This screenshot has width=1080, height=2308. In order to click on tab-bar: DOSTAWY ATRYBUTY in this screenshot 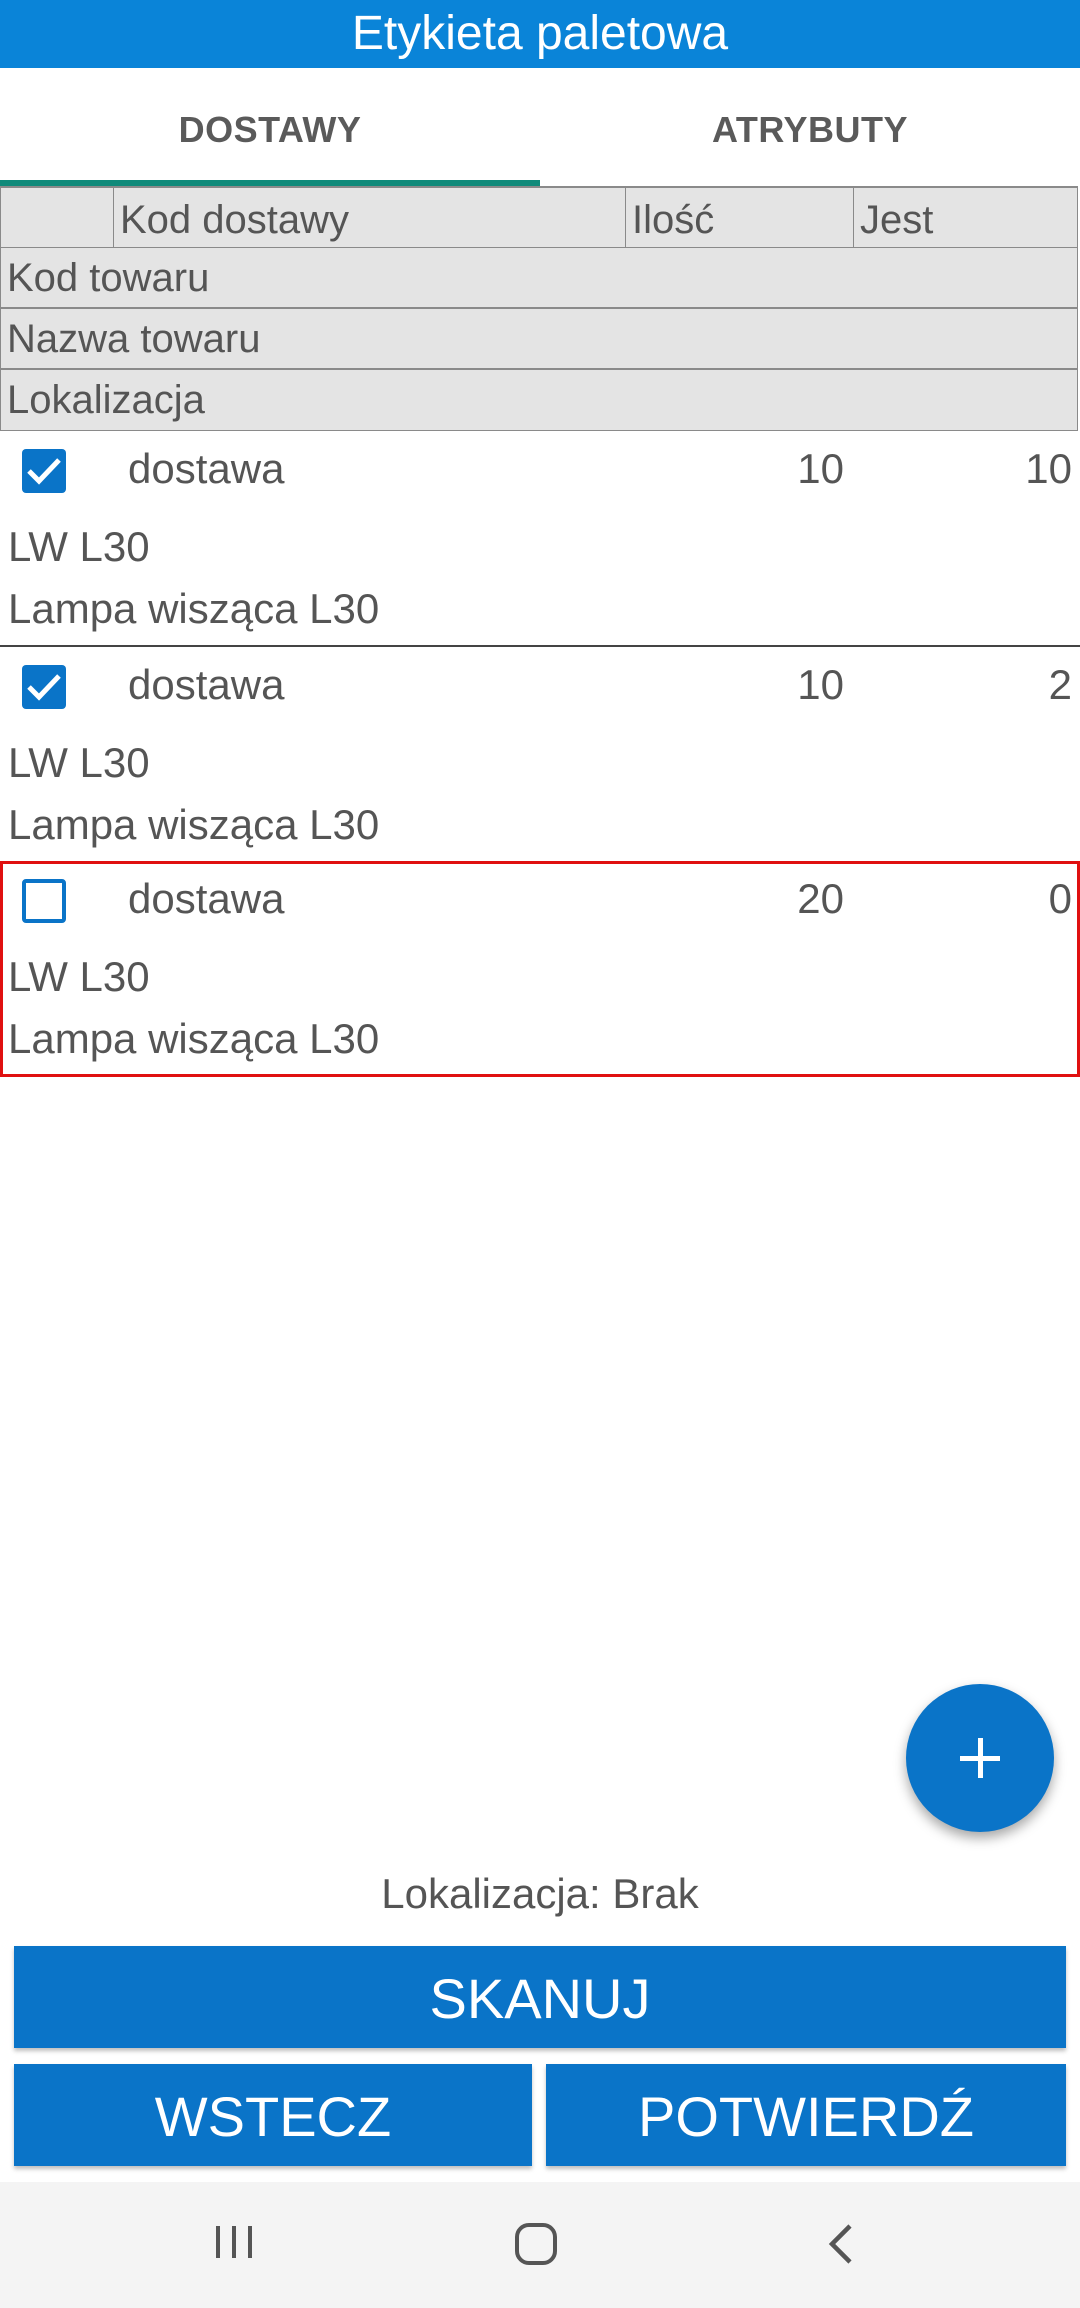, I will do `click(540, 127)`.